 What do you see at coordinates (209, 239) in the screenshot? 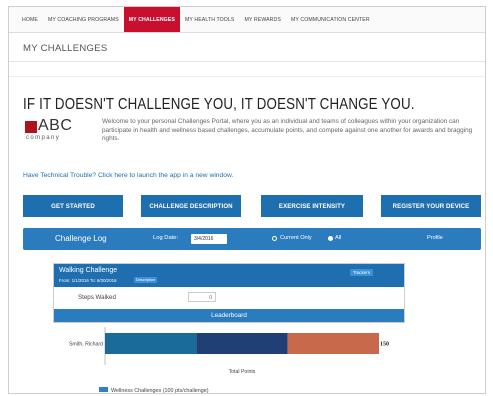
I see `log-date-input: 3/4/2016` at bounding box center [209, 239].